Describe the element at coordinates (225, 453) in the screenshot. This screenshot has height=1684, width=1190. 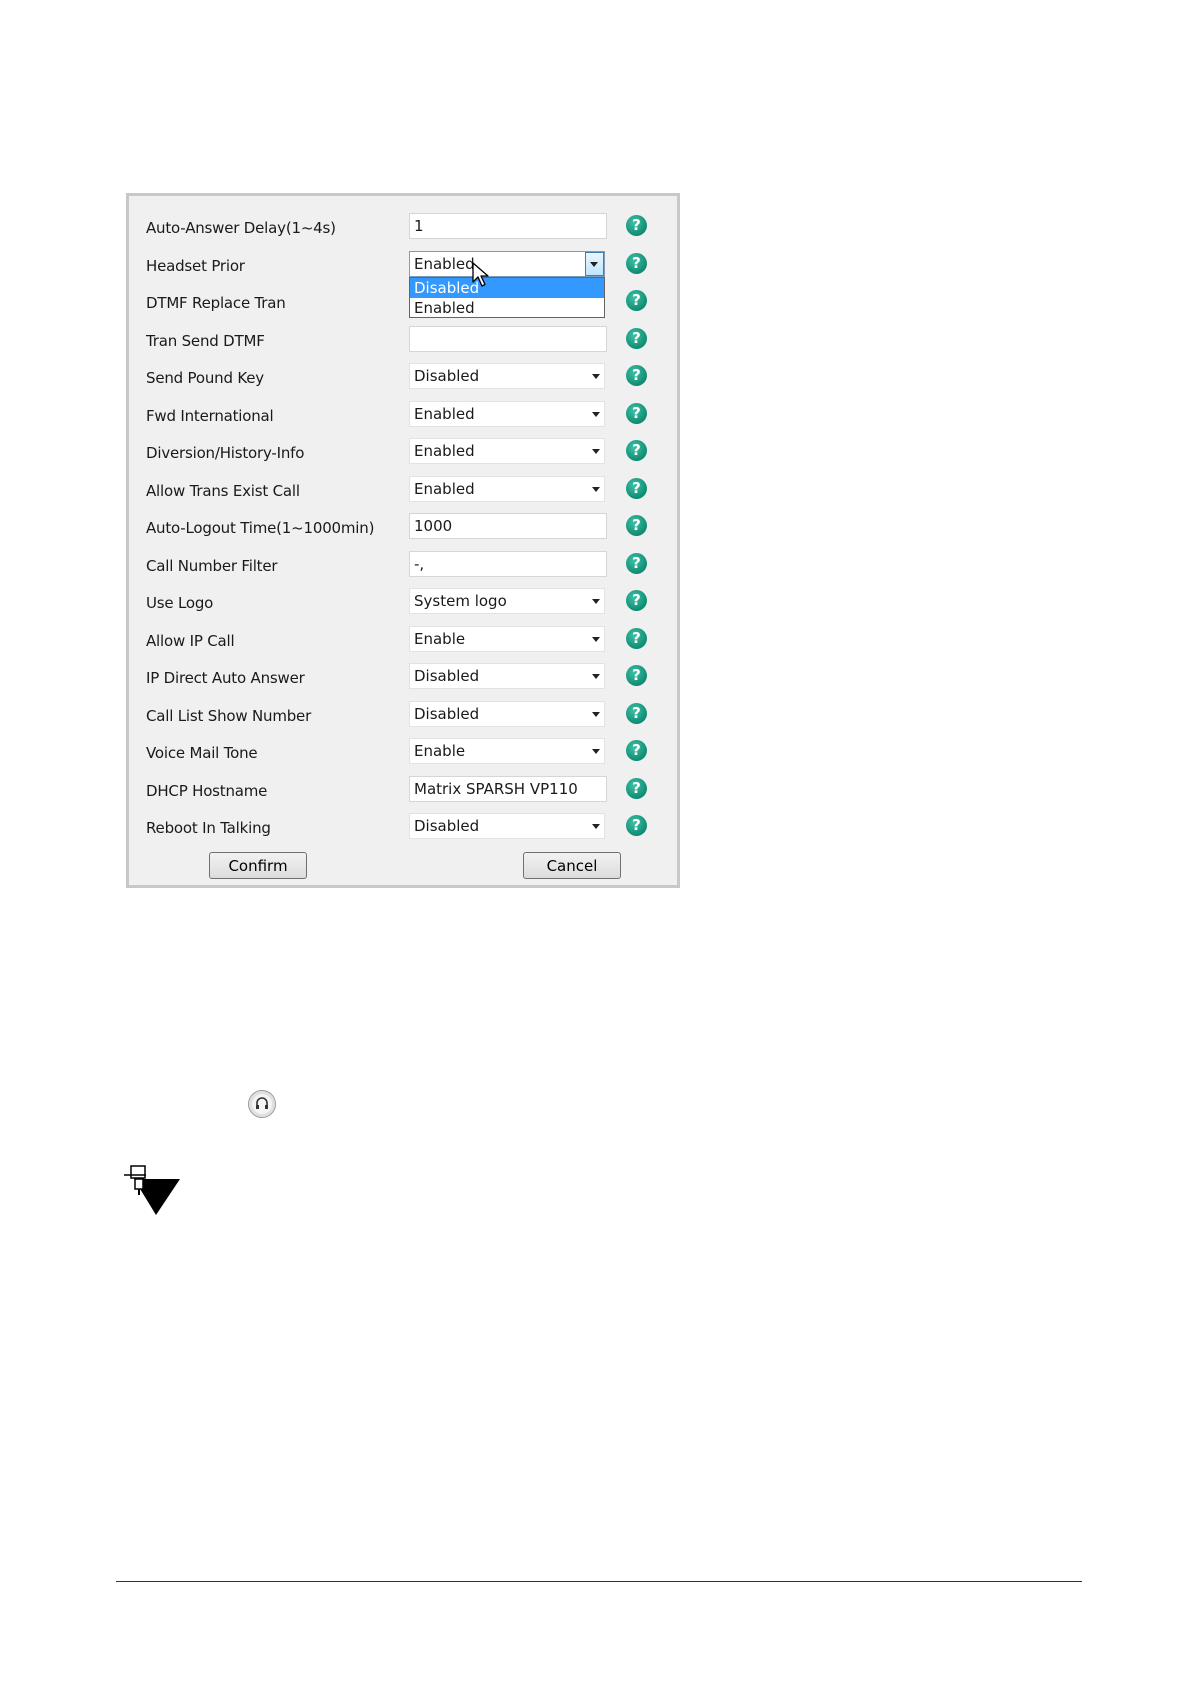
I see `setting-label: Diversion/History-Info` at that location.